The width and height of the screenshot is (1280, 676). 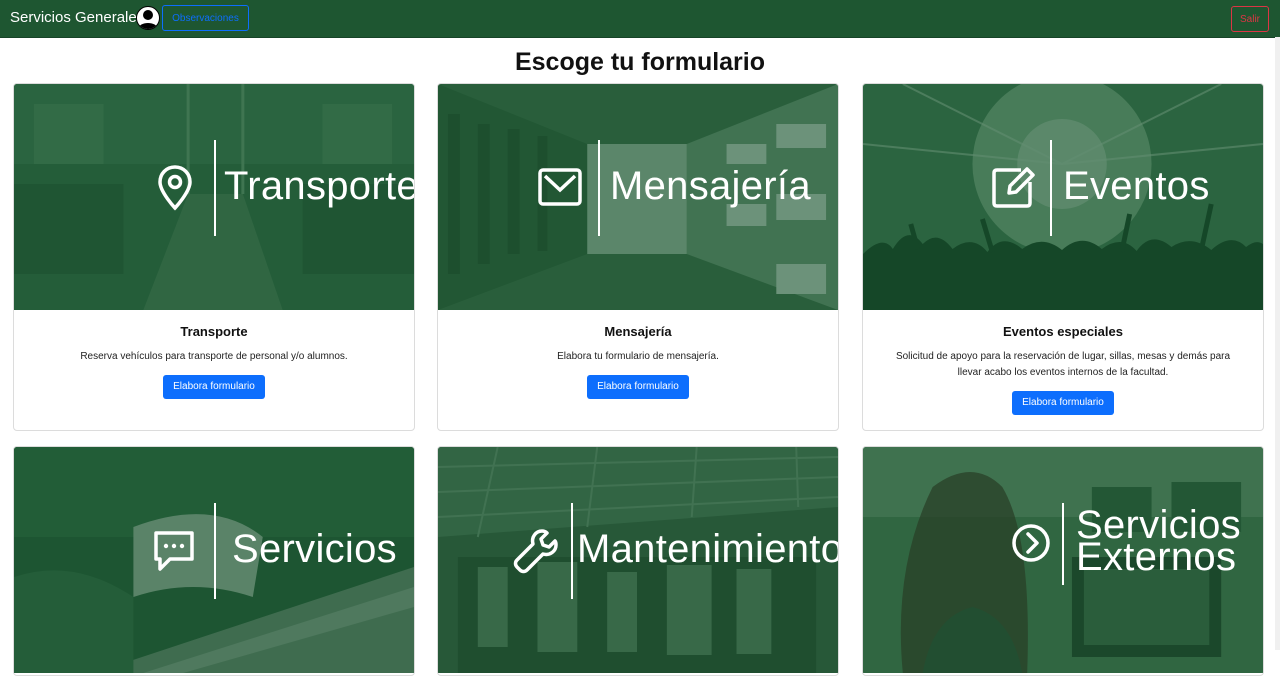 I want to click on arrow-circle-icon, so click(x=1031, y=543).